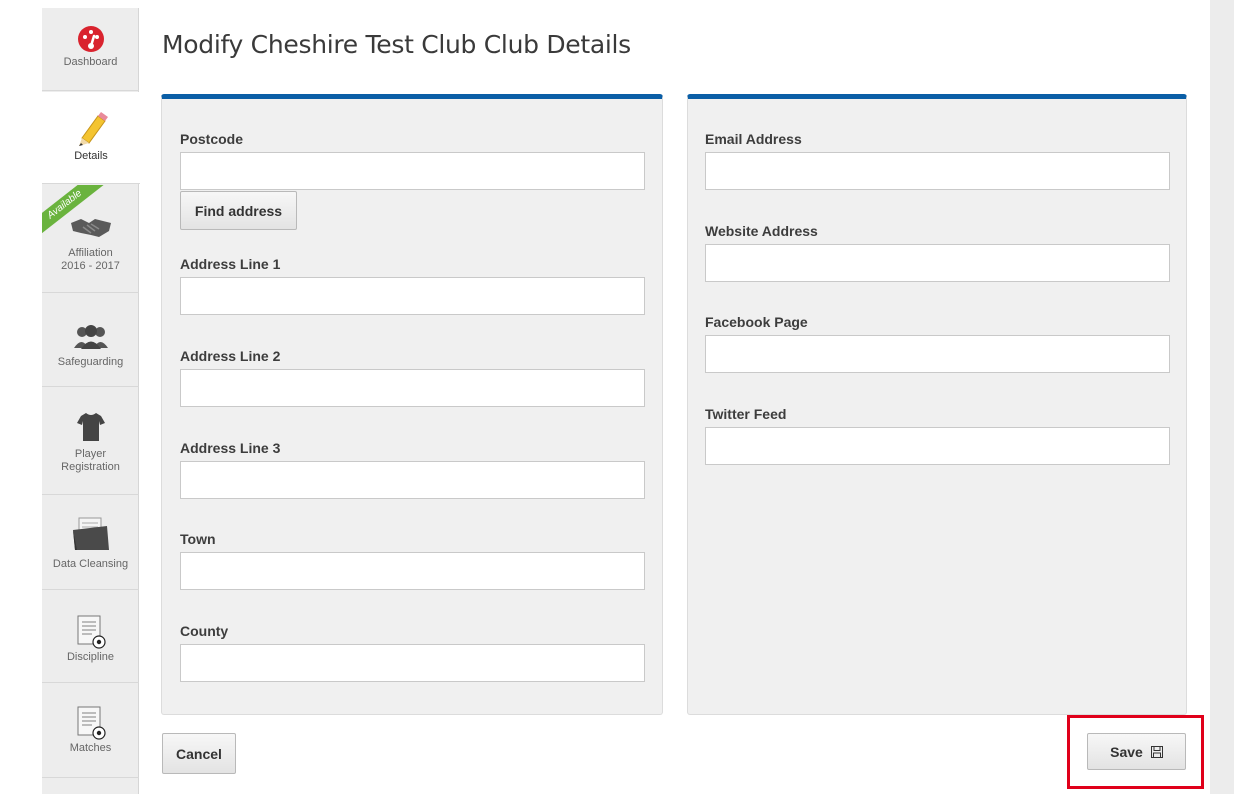 This screenshot has height=794, width=1234. What do you see at coordinates (90, 427) in the screenshot?
I see `shirt-icon` at bounding box center [90, 427].